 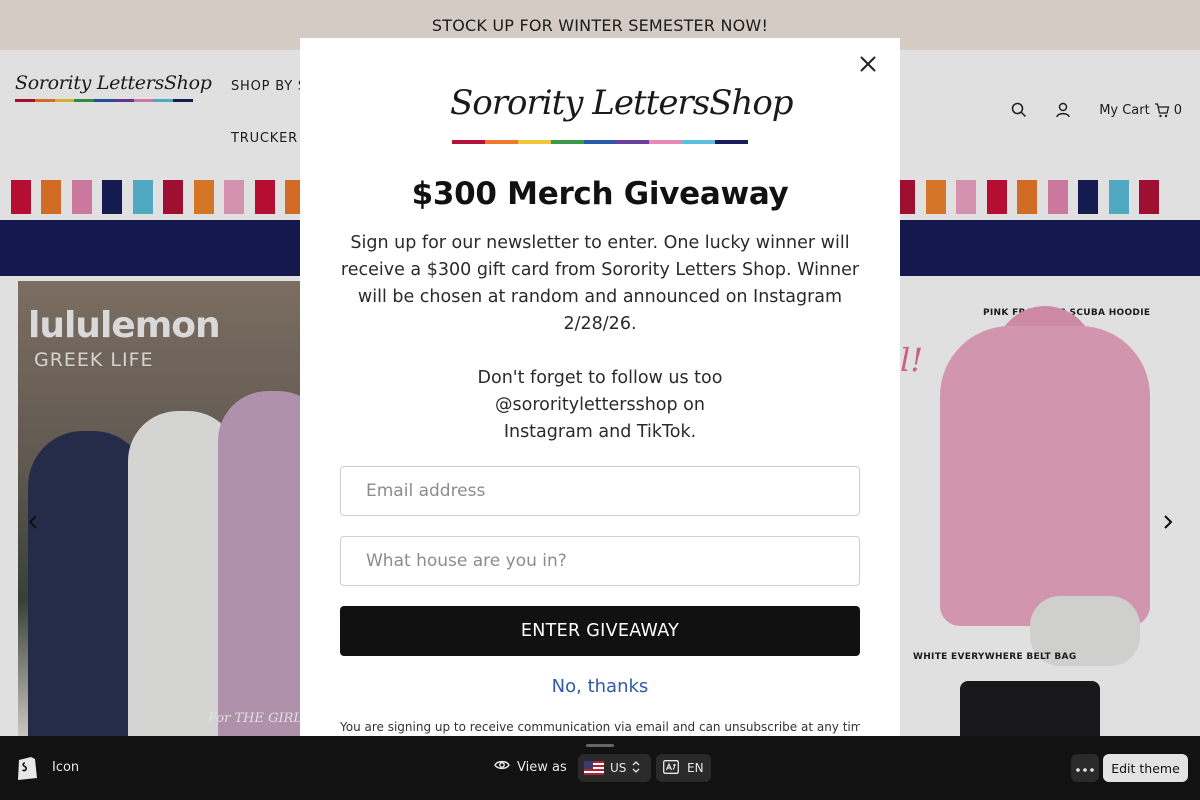 I want to click on close-button, so click(x=868, y=66).